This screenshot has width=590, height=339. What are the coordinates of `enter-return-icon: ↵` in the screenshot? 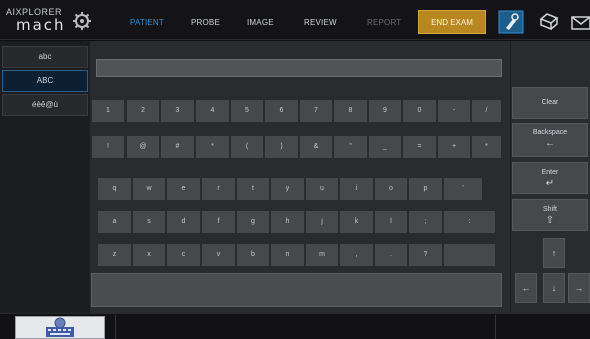 It's located at (550, 183).